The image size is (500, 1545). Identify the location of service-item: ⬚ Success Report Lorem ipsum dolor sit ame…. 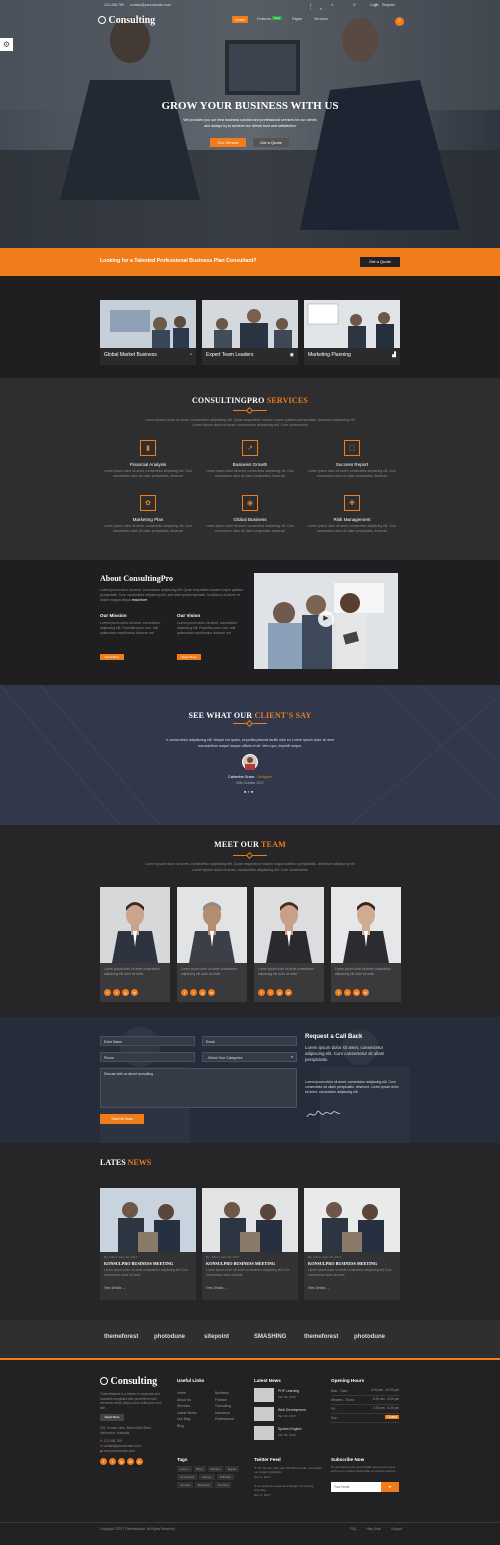
(352, 464).